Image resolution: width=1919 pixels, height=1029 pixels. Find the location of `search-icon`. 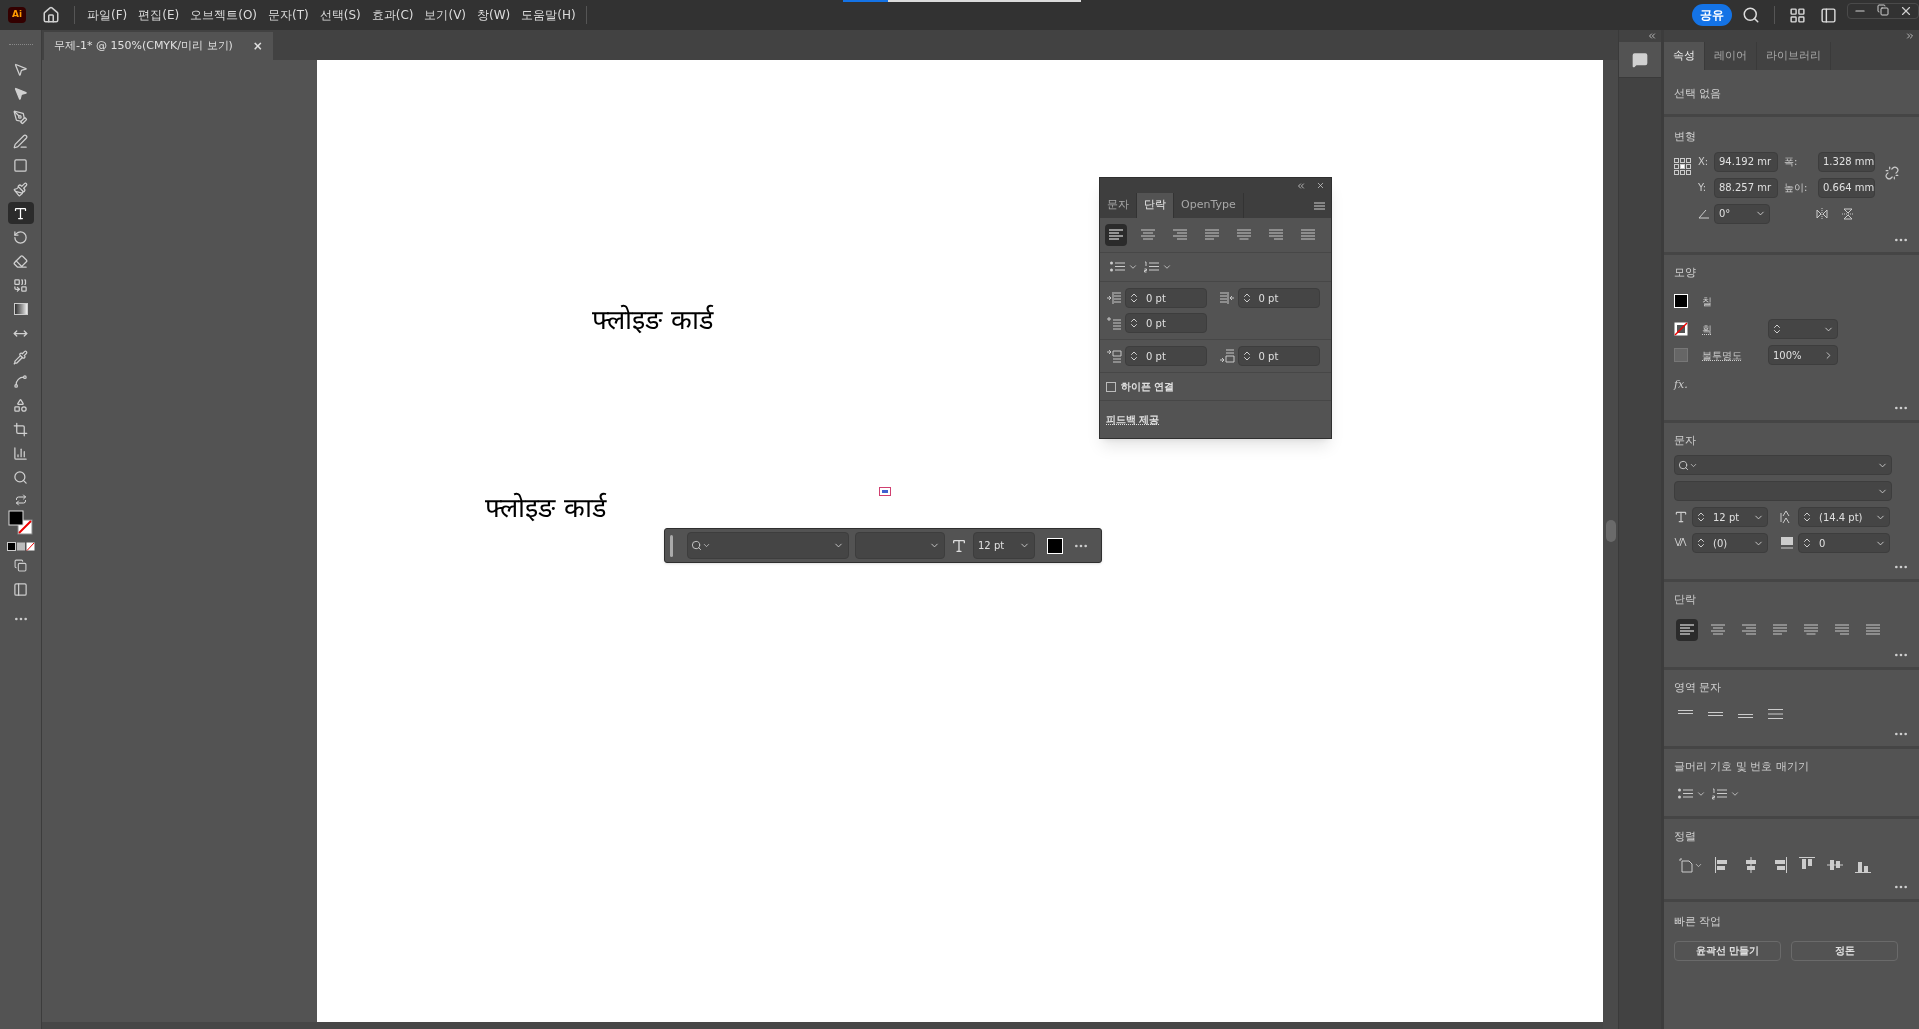

search-icon is located at coordinates (1751, 15).